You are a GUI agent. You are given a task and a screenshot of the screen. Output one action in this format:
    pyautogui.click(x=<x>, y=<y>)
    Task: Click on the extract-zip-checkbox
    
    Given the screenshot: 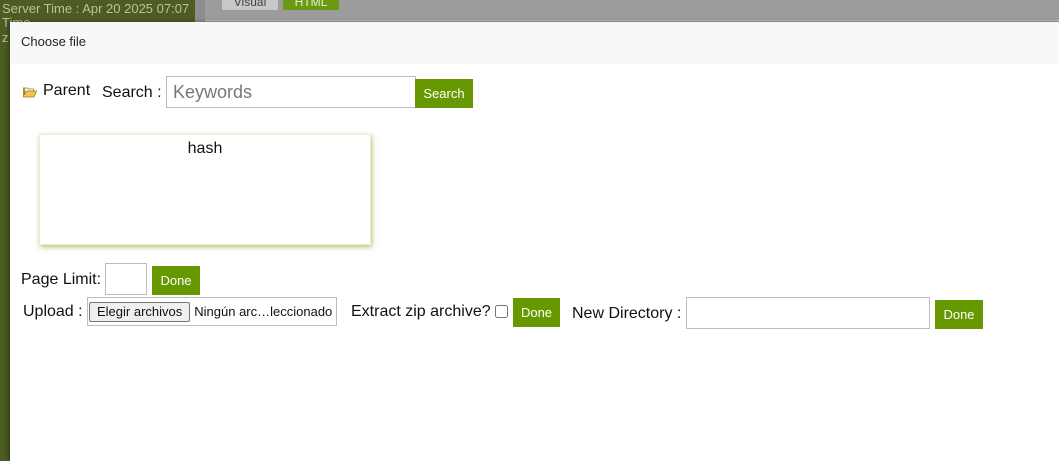 What is the action you would take?
    pyautogui.click(x=501, y=311)
    